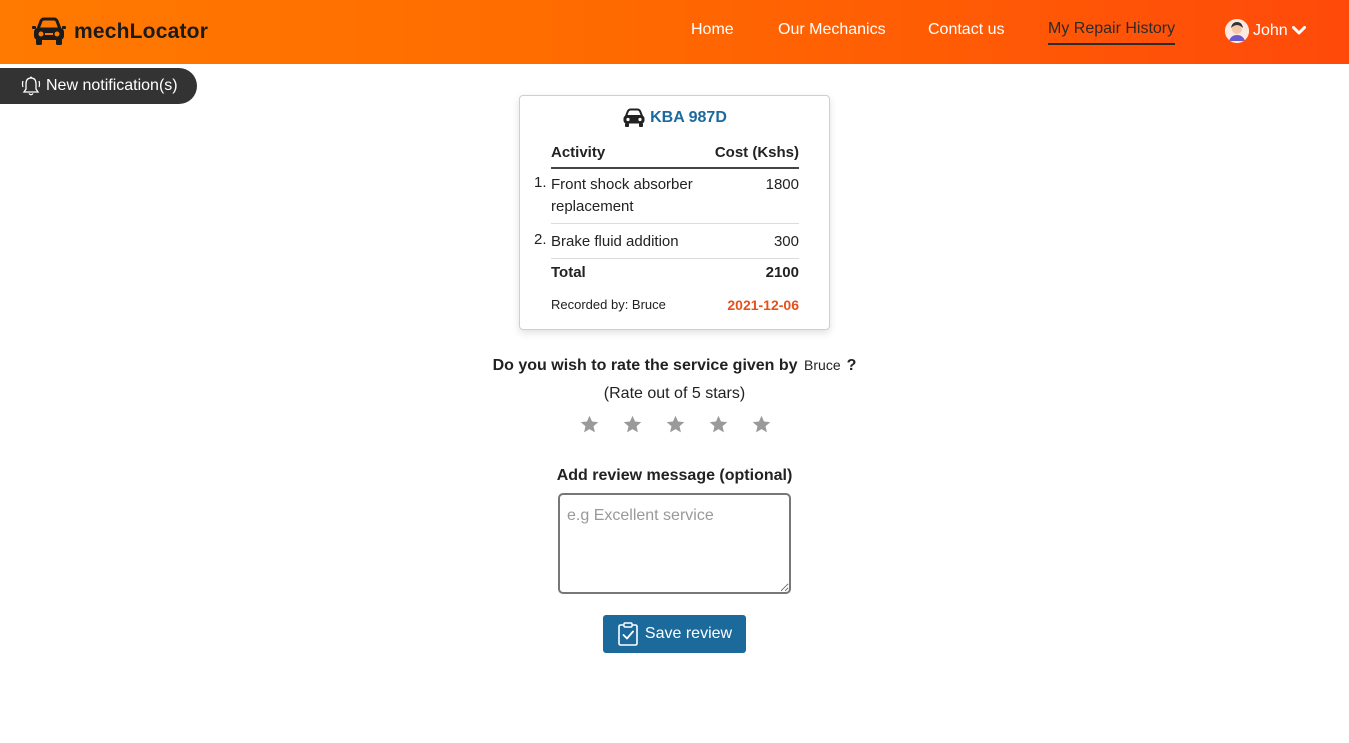 The image size is (1349, 743). Describe the element at coordinates (1298, 30) in the screenshot. I see `chevron-down-icon` at that location.